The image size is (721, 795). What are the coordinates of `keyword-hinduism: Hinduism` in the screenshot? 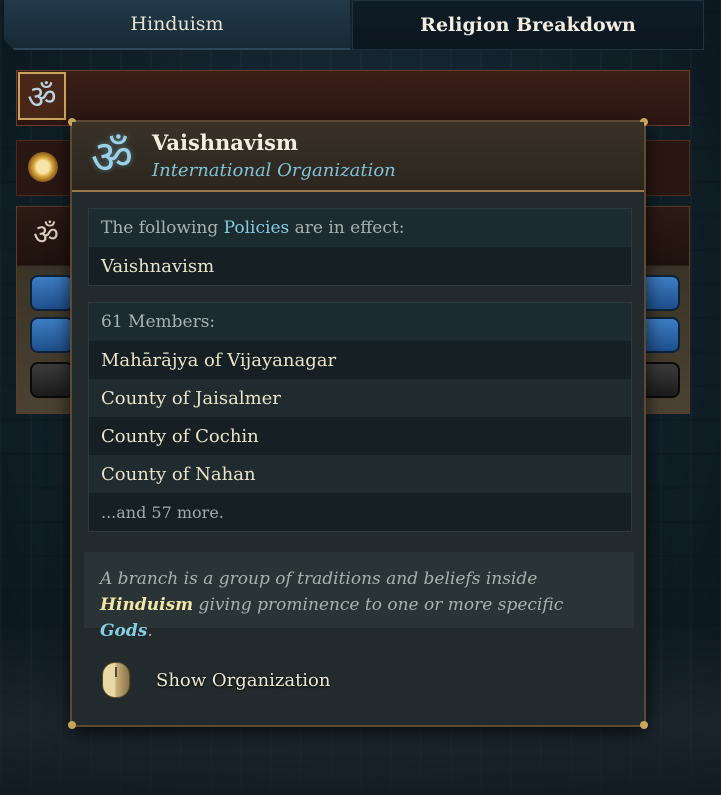 It's located at (146, 605).